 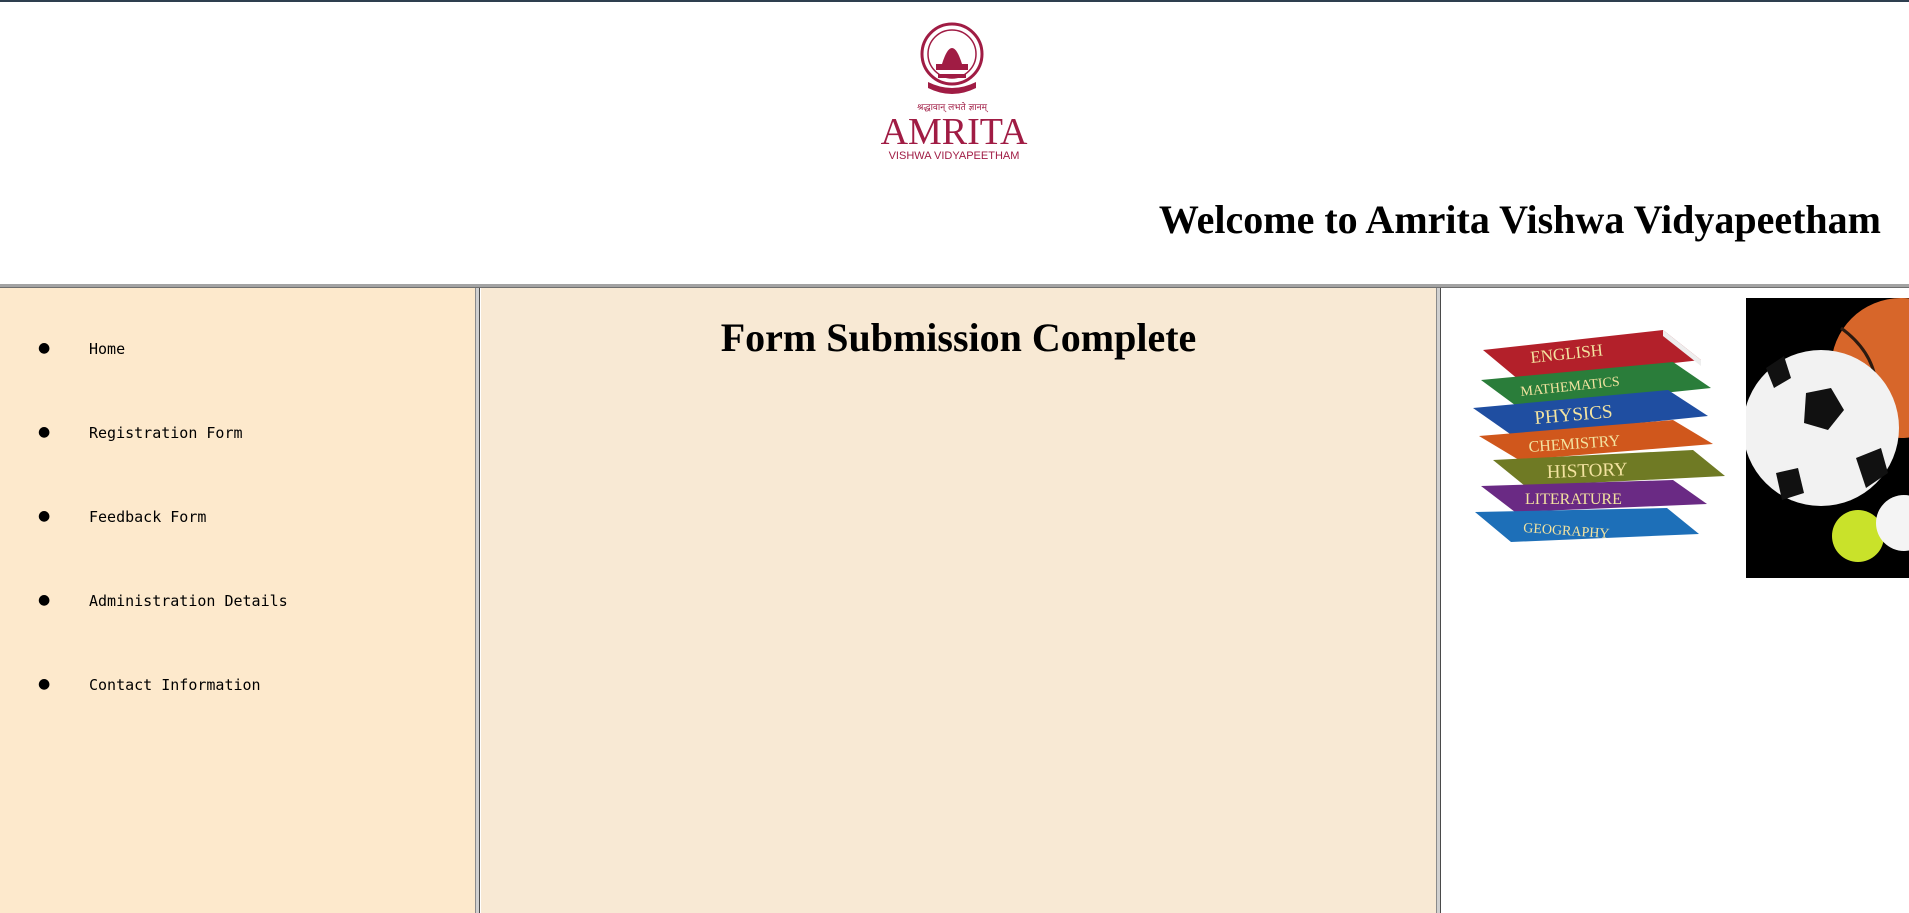 I want to click on book-label-history: HISTORY, so click(x=1587, y=471).